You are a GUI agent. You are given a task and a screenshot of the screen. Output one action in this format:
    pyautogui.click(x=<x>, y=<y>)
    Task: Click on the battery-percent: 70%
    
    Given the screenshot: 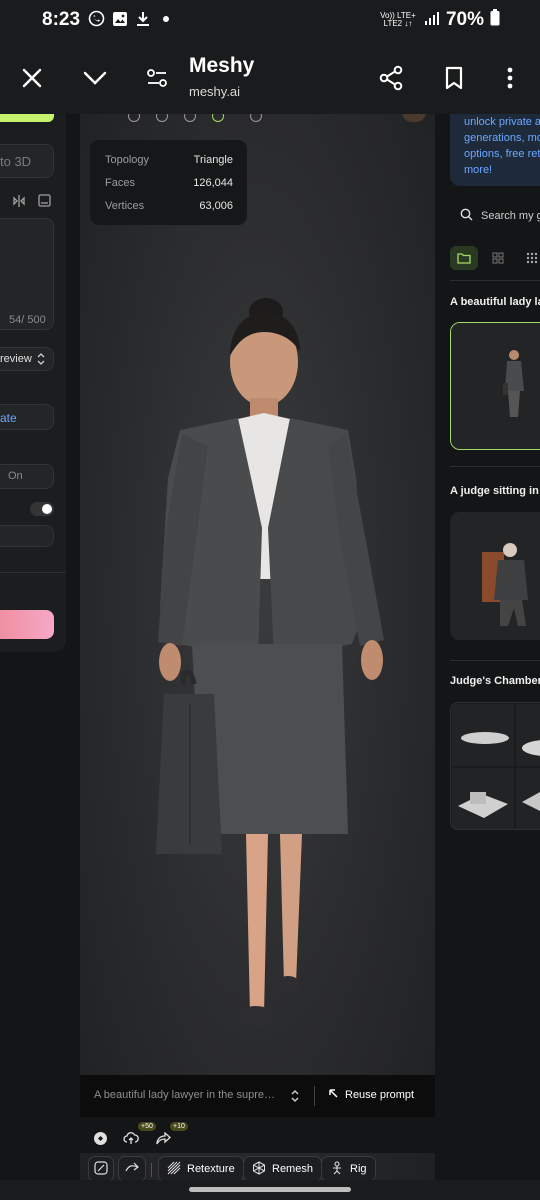 What is the action you would take?
    pyautogui.click(x=464, y=19)
    